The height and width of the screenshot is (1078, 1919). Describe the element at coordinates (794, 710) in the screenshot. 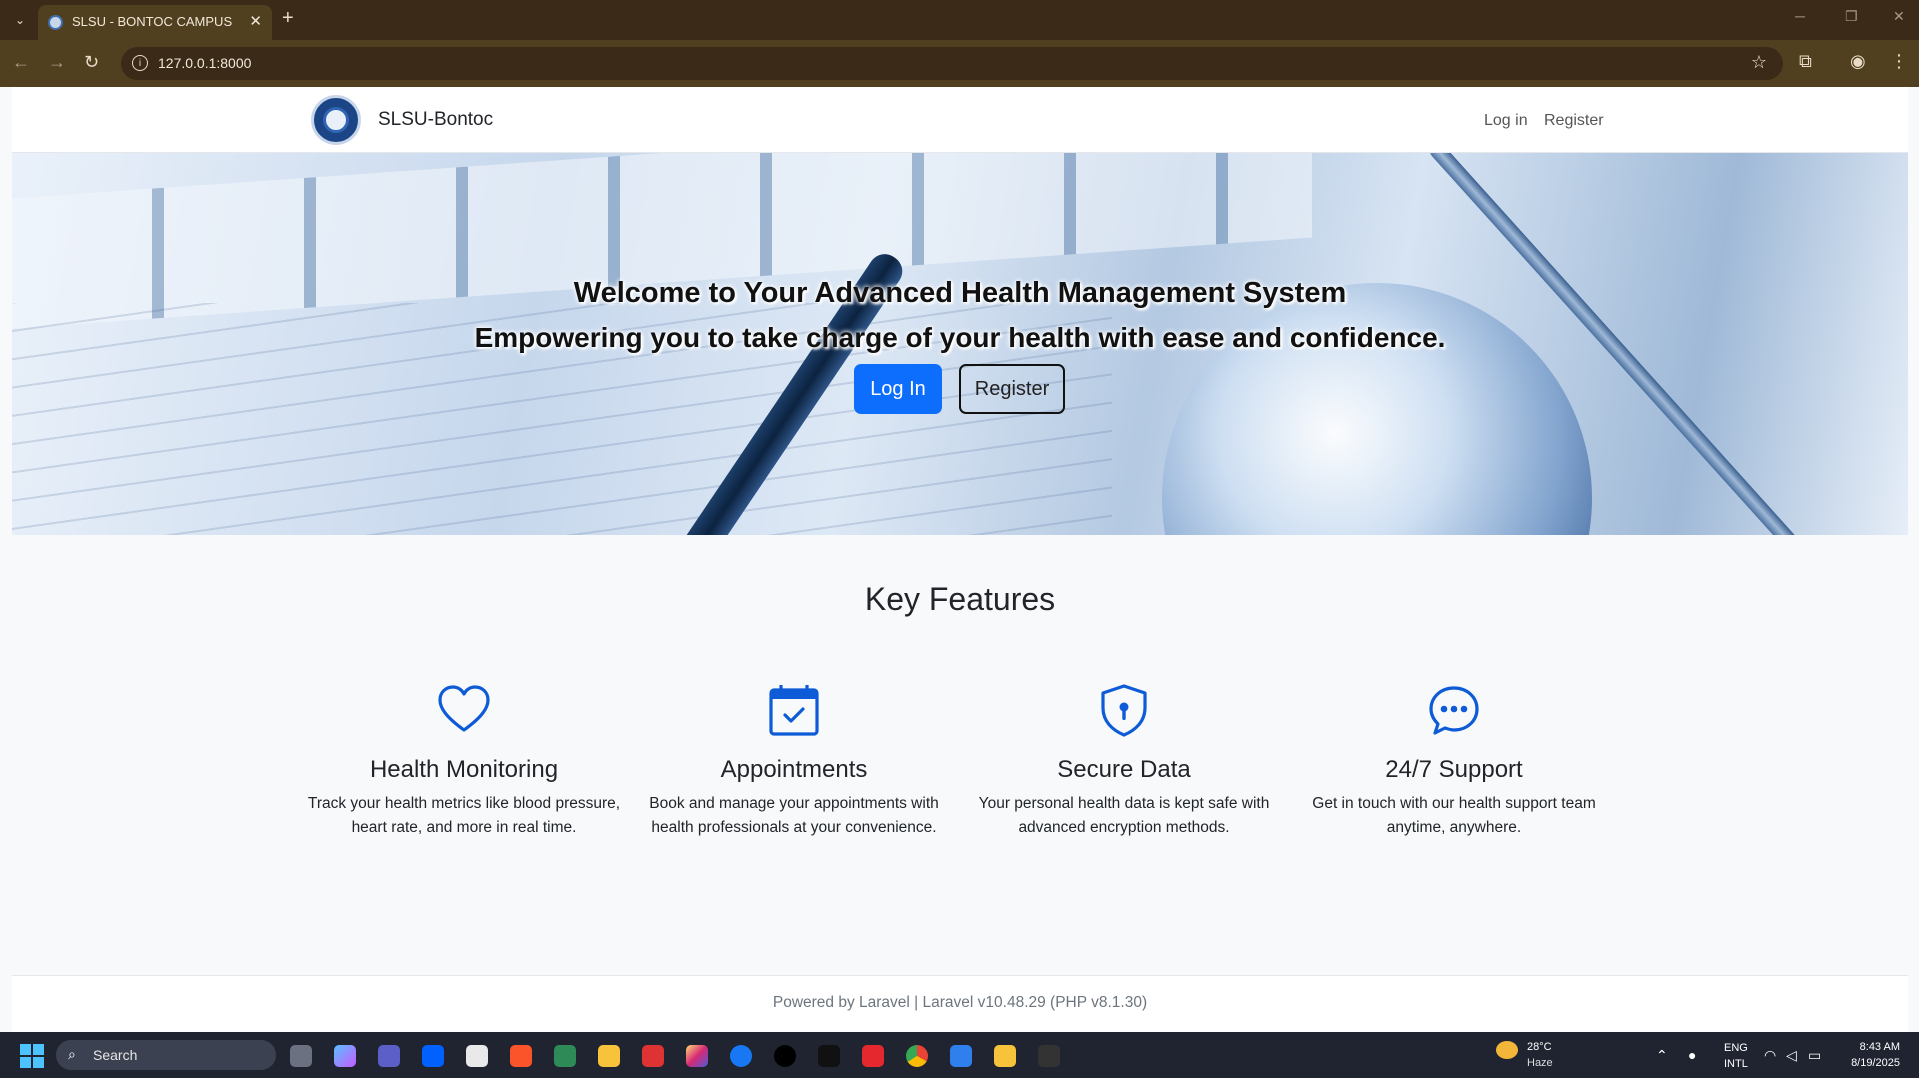

I see `calendar-check-icon` at that location.